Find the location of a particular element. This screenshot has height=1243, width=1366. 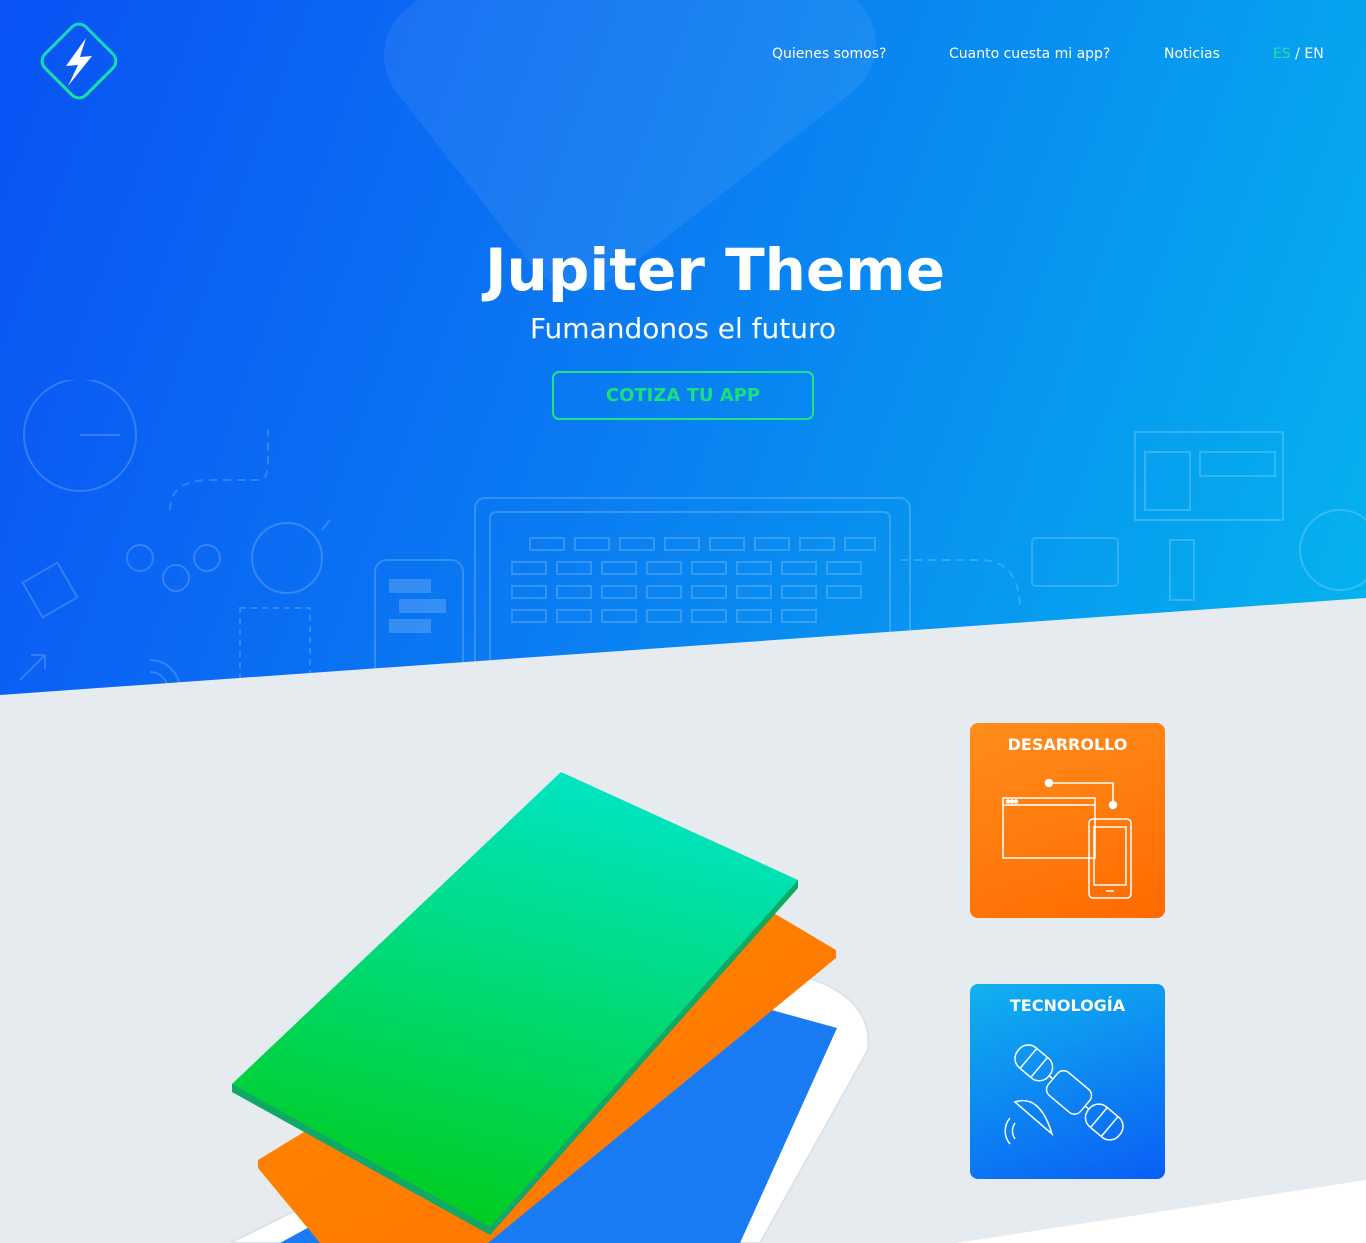

card-desarrollo: DESARROLLO is located at coordinates (1067, 820).